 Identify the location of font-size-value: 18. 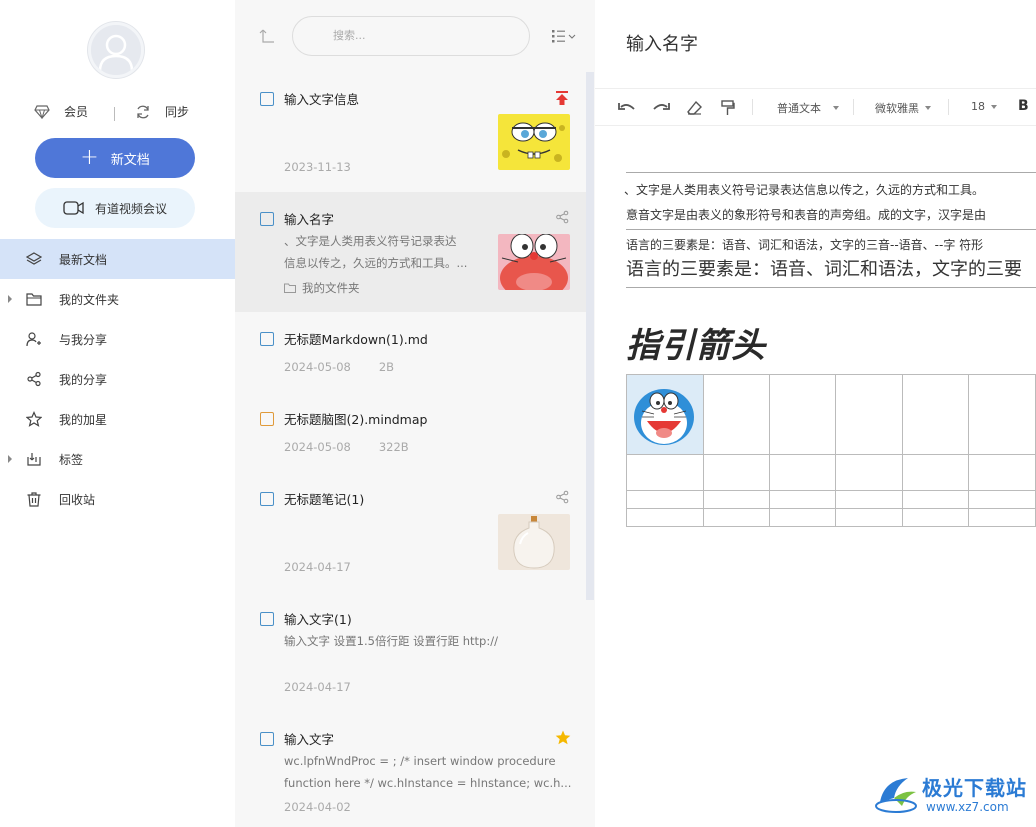
(978, 106).